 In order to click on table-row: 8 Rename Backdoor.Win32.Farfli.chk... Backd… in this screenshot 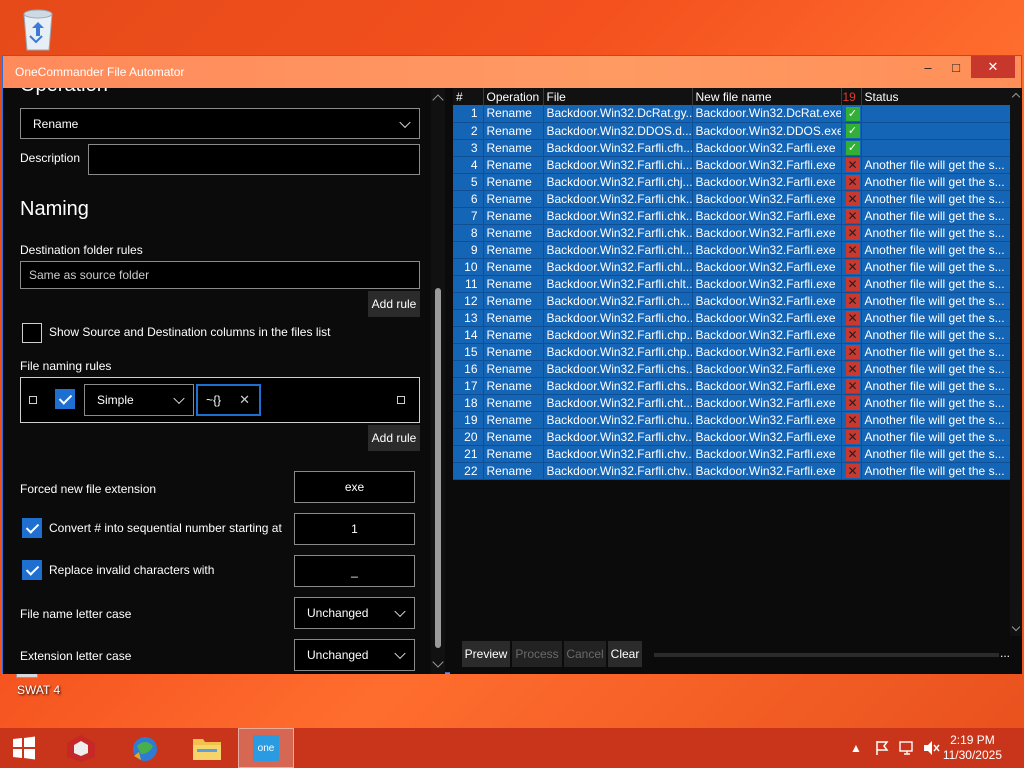, I will do `click(732, 233)`.